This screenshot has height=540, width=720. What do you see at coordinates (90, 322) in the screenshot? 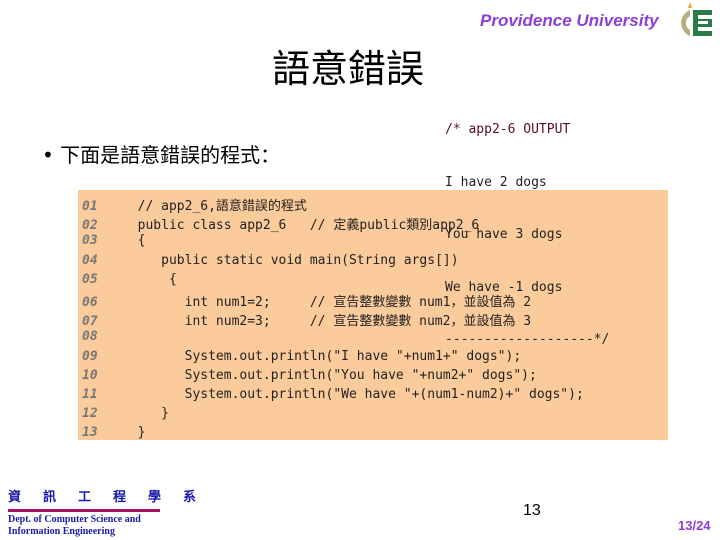
I see `line-number: 07` at bounding box center [90, 322].